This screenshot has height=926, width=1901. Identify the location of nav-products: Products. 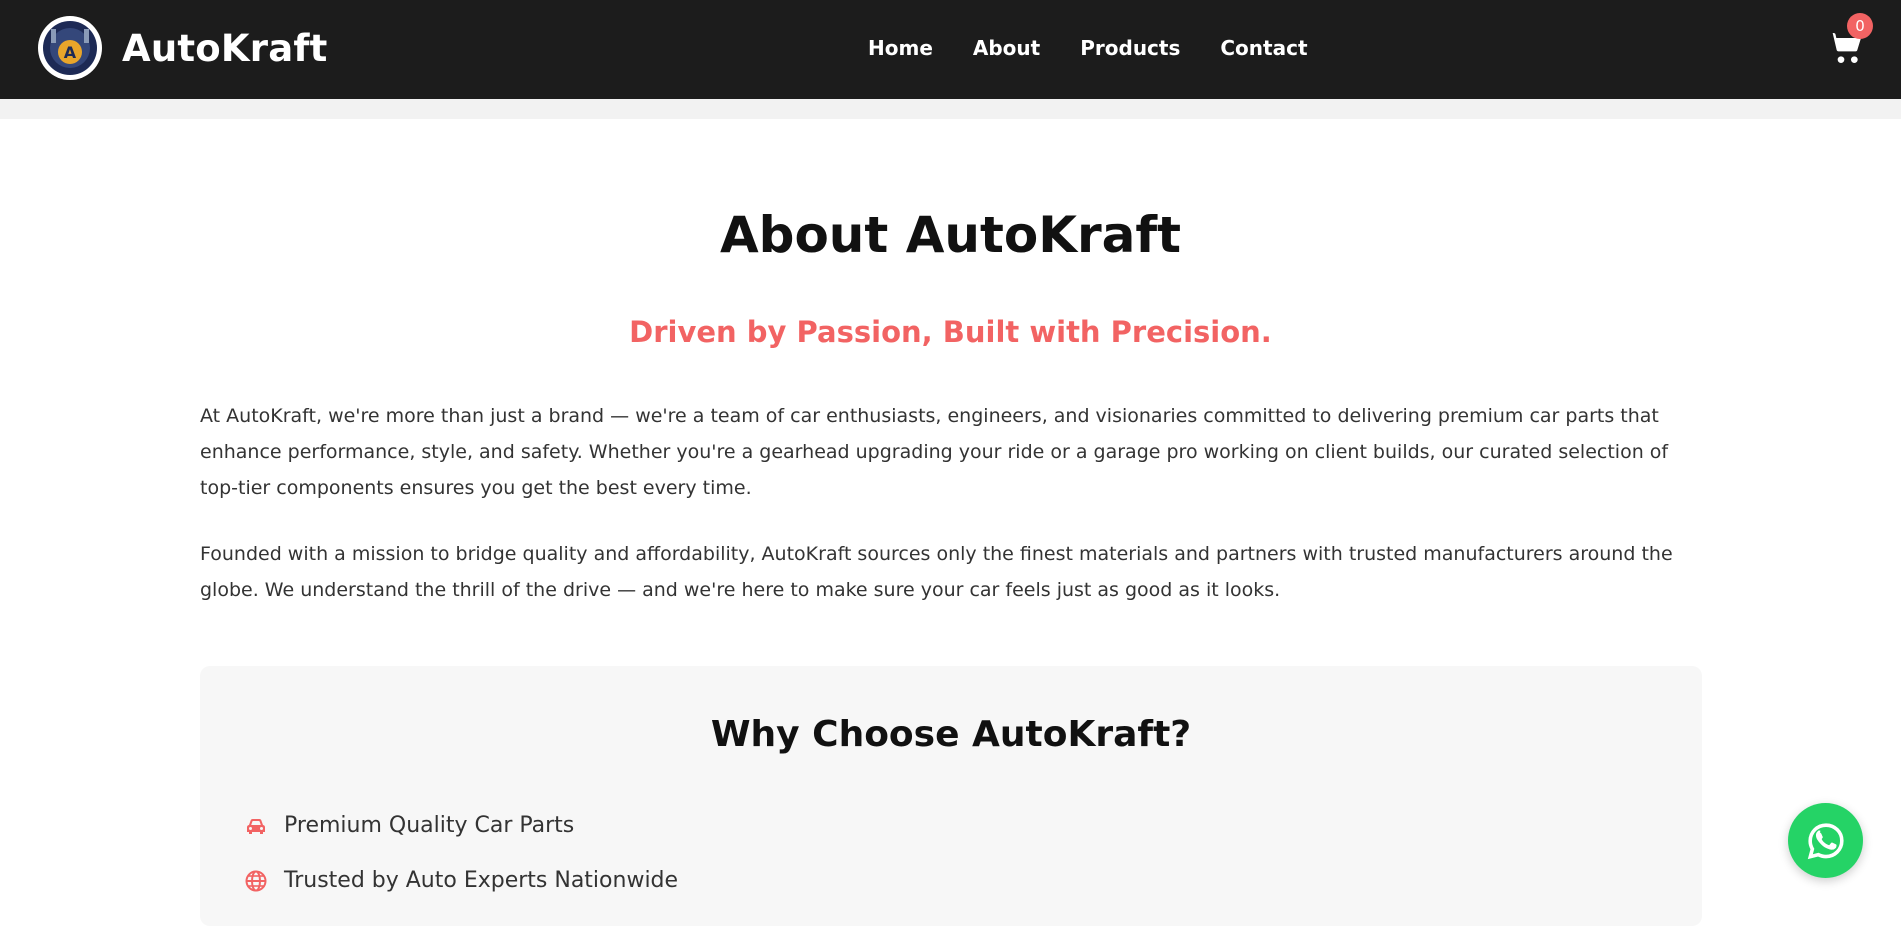
(1130, 48).